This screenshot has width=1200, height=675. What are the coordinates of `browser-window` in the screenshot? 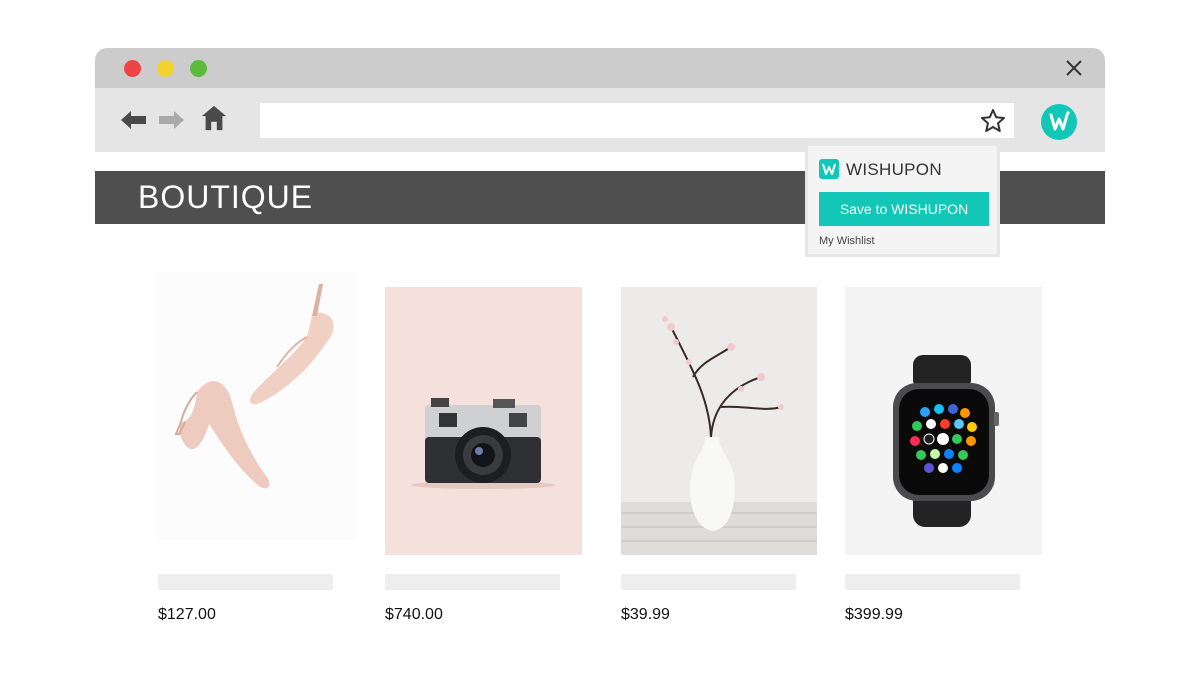 It's located at (600, 100).